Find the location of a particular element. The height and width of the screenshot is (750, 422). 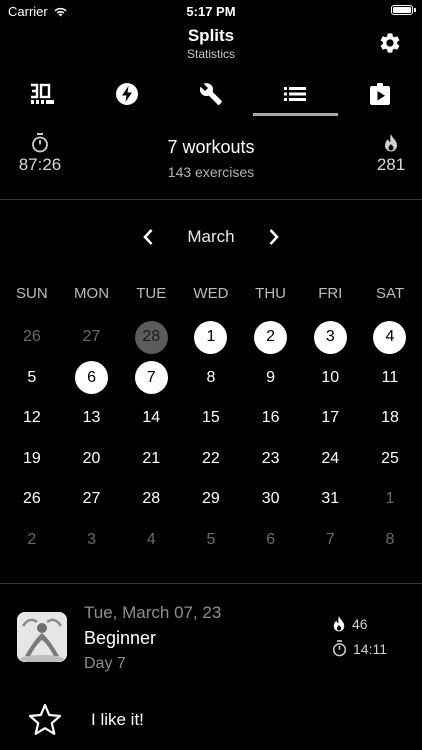

calendar-day: 29 is located at coordinates (211, 499).